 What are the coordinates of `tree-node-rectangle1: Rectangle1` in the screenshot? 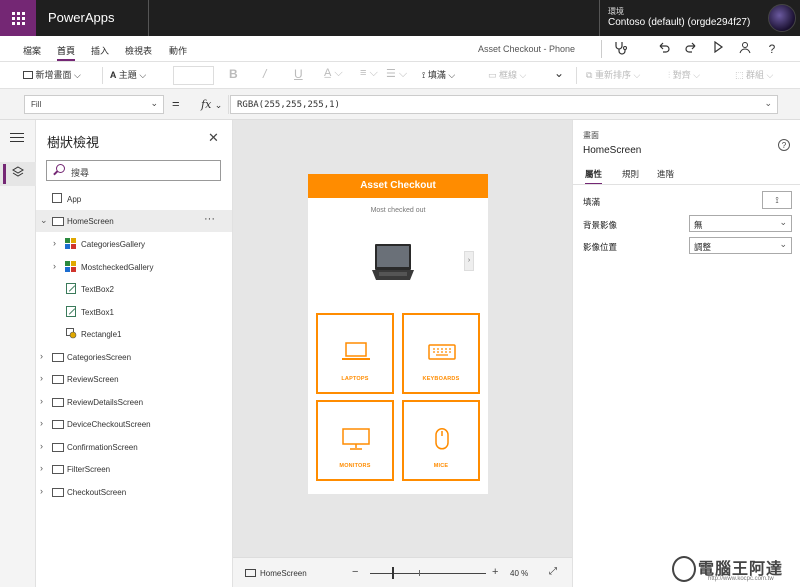 It's located at (134, 334).